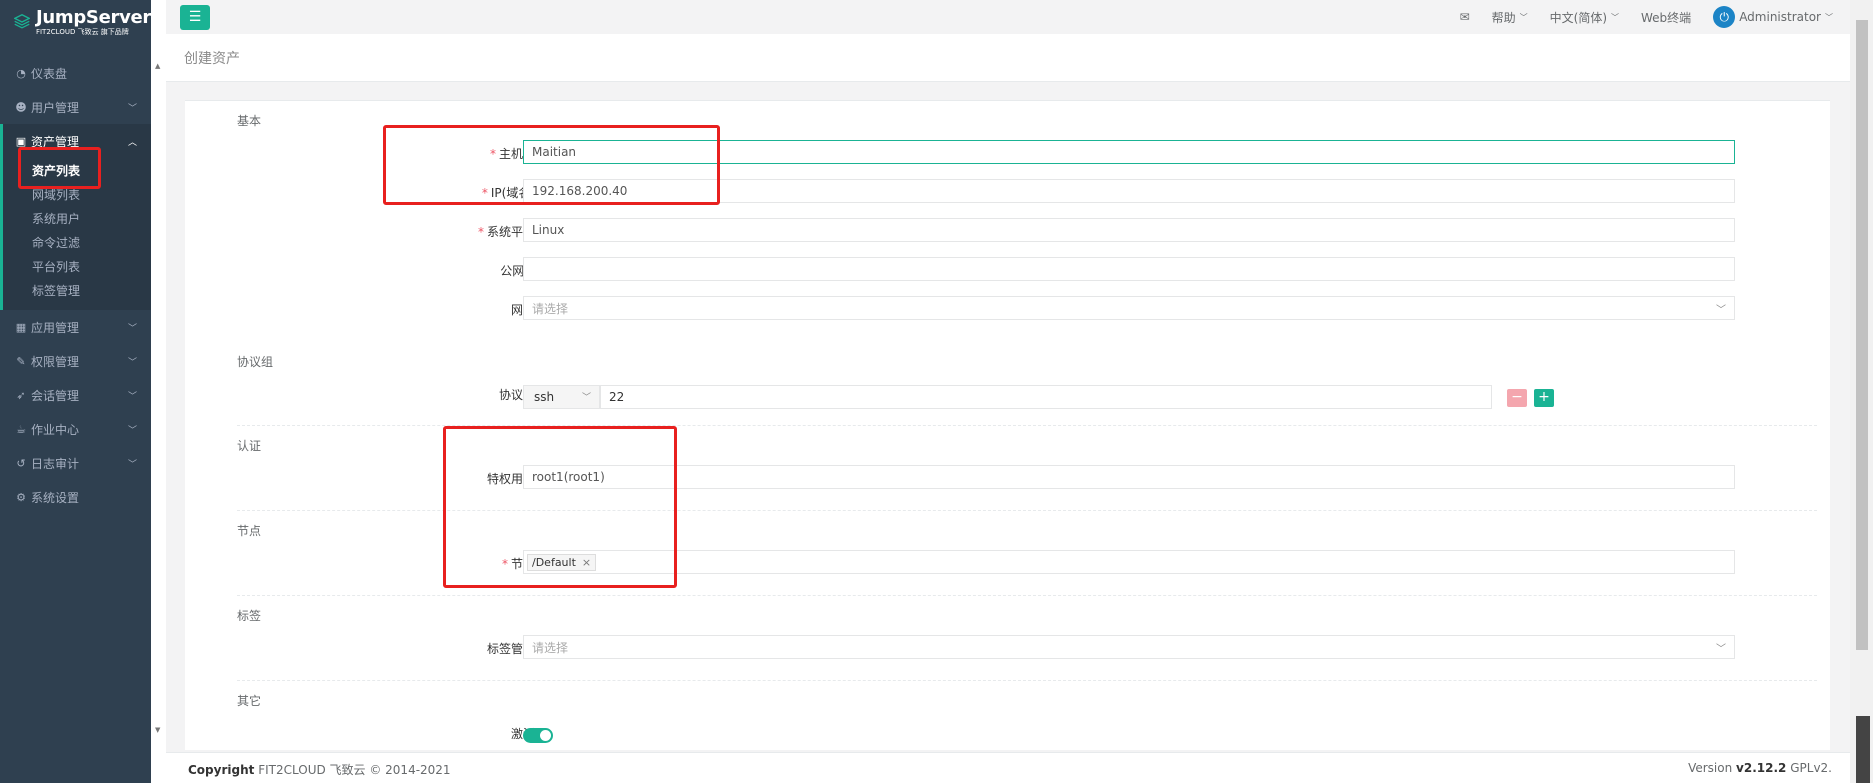  I want to click on message-button: ✉, so click(1465, 17).